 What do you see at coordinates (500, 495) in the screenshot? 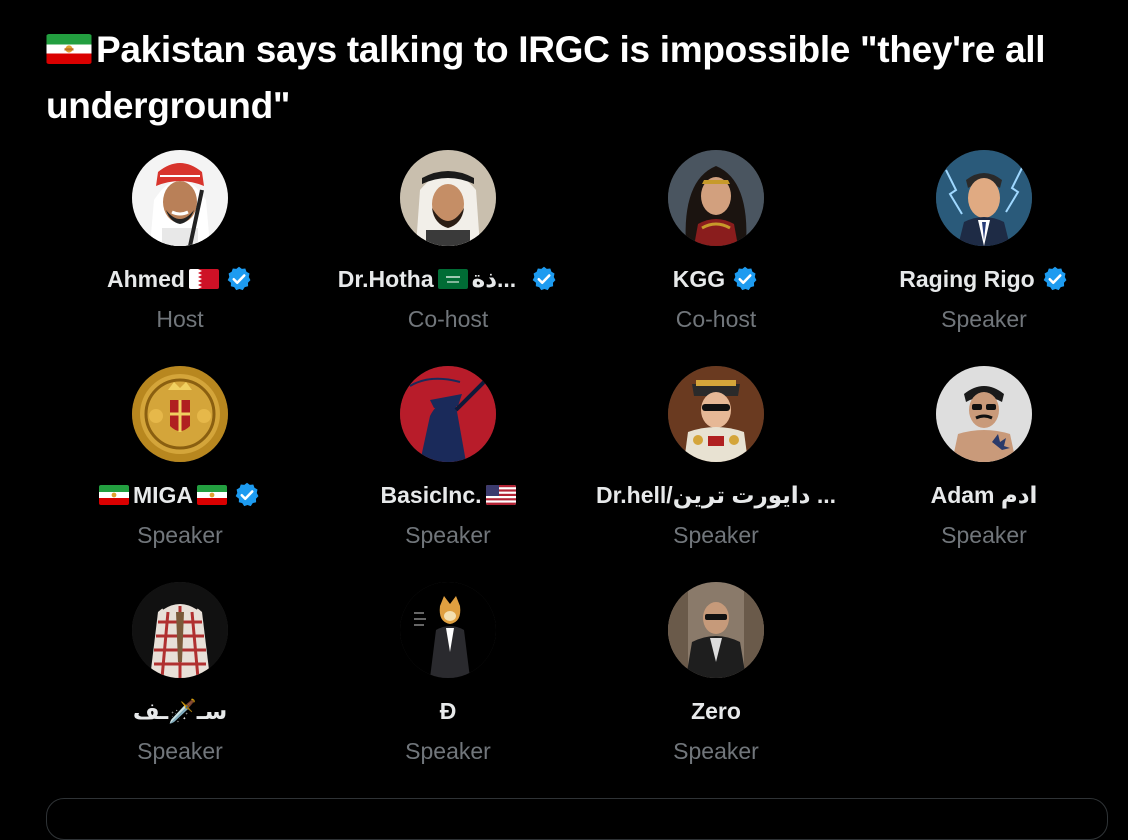
I see `us-flag-icon` at bounding box center [500, 495].